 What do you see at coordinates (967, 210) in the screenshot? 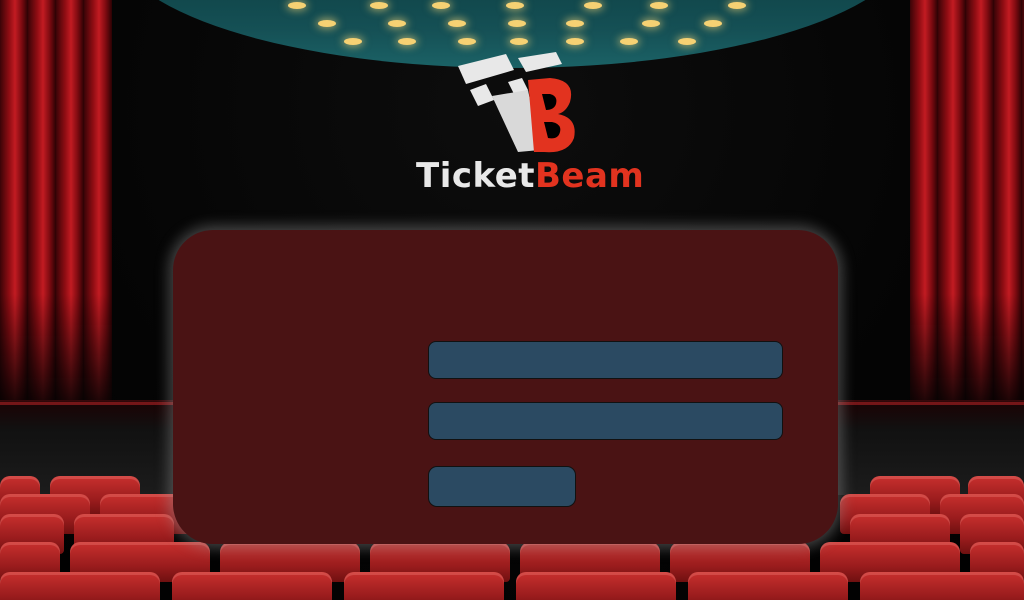
I see `right-curtain` at bounding box center [967, 210].